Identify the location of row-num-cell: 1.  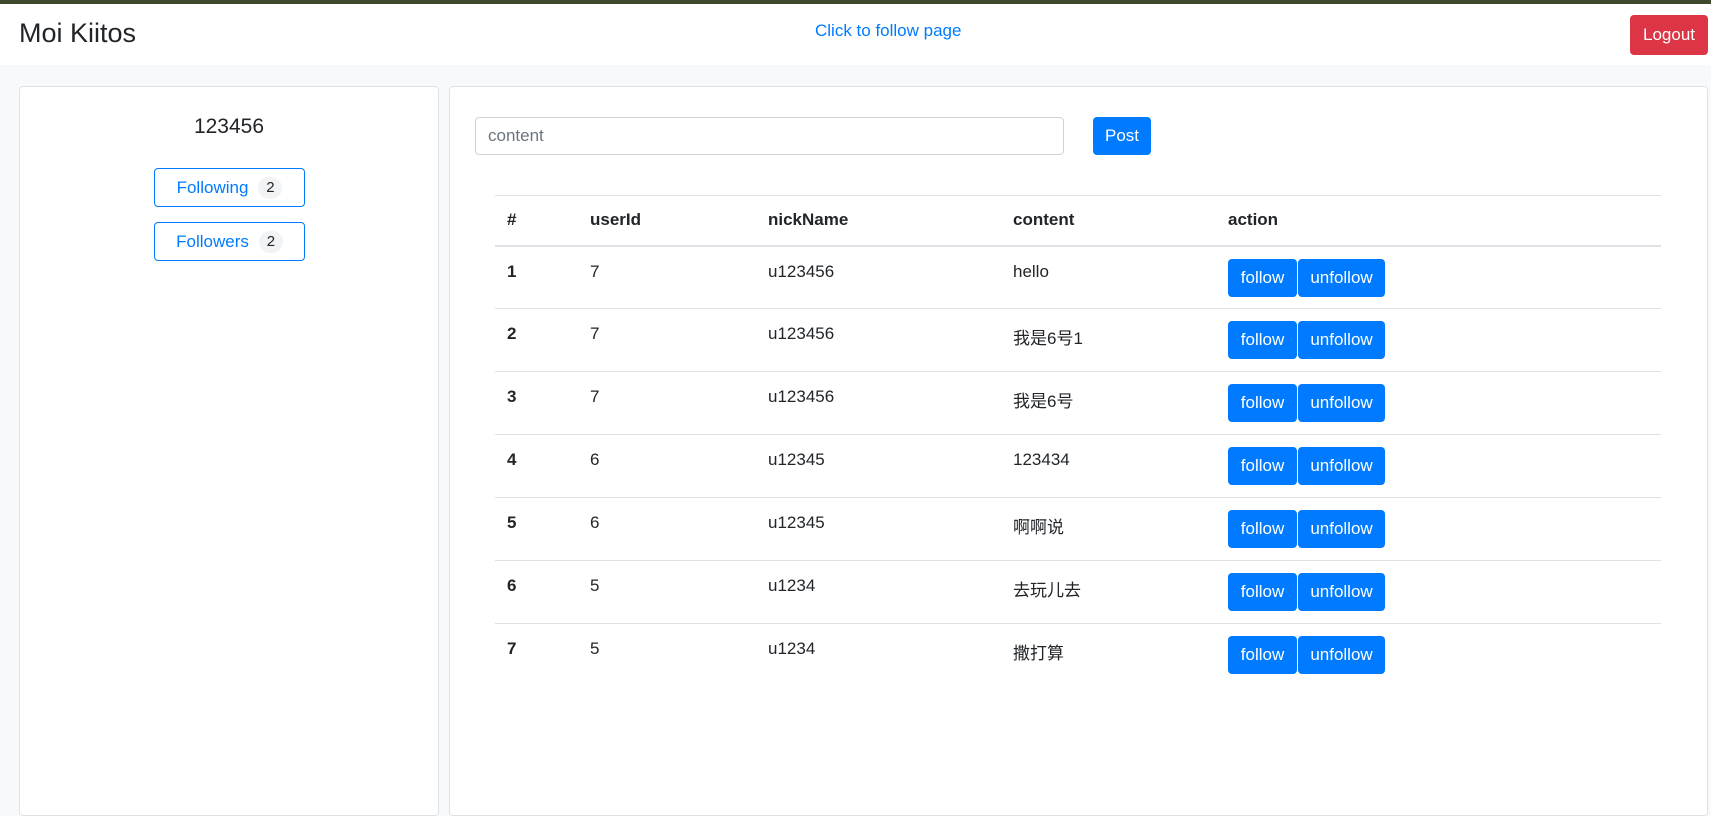
(512, 271).